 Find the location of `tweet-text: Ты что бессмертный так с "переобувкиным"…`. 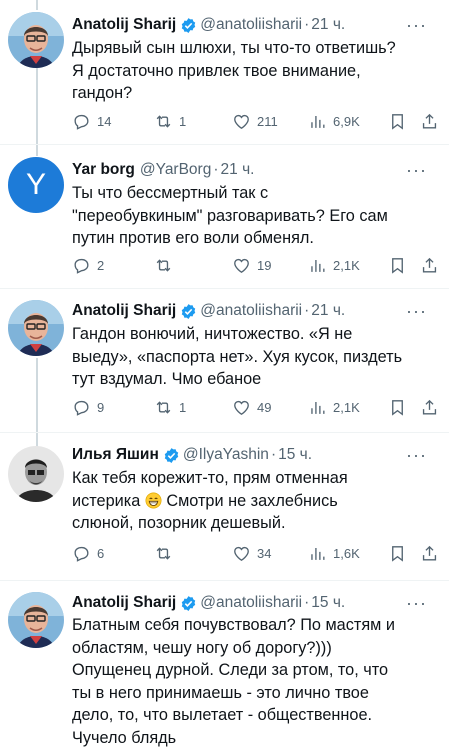

tweet-text: Ты что бессмертный так с "переобувкиным"… is located at coordinates (230, 215).